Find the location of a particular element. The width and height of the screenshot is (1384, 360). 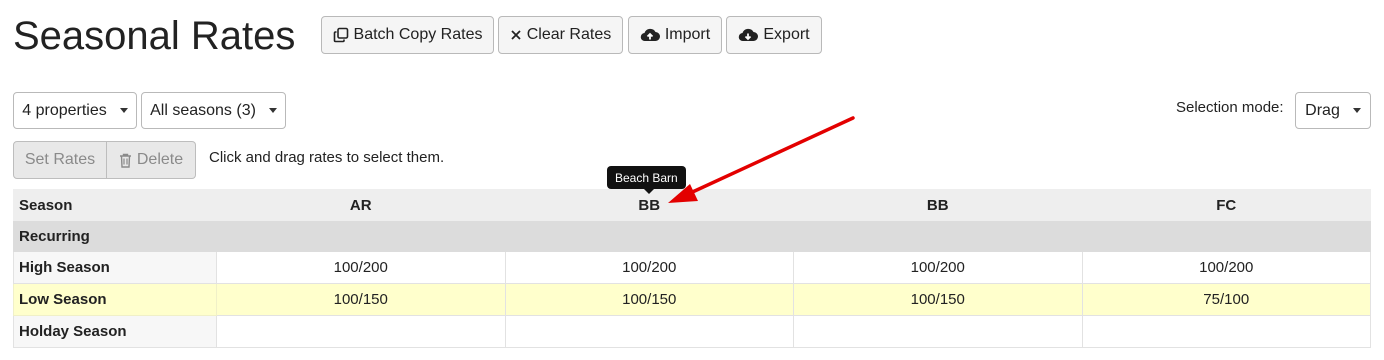

set-rates-label: Set Rates is located at coordinates (60, 159).